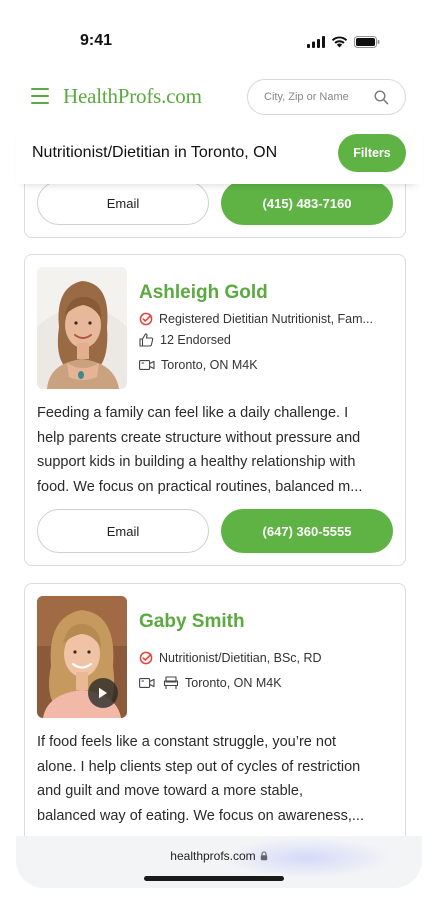 This screenshot has width=438, height=904. What do you see at coordinates (306, 97) in the screenshot?
I see `search-placeholder: City, Zip or Name` at bounding box center [306, 97].